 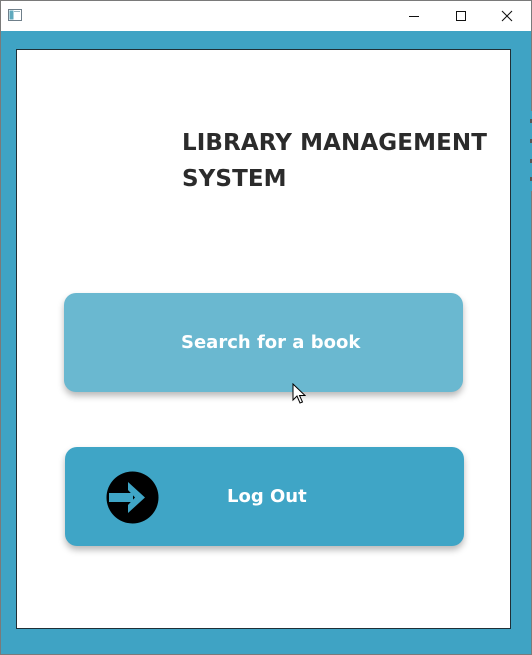 I want to click on page-title-line2: SYSTEM, so click(x=234, y=179).